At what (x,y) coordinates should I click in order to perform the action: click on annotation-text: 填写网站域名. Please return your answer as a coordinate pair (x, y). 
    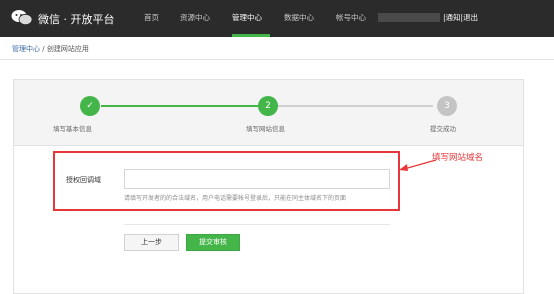
    Looking at the image, I should click on (458, 158).